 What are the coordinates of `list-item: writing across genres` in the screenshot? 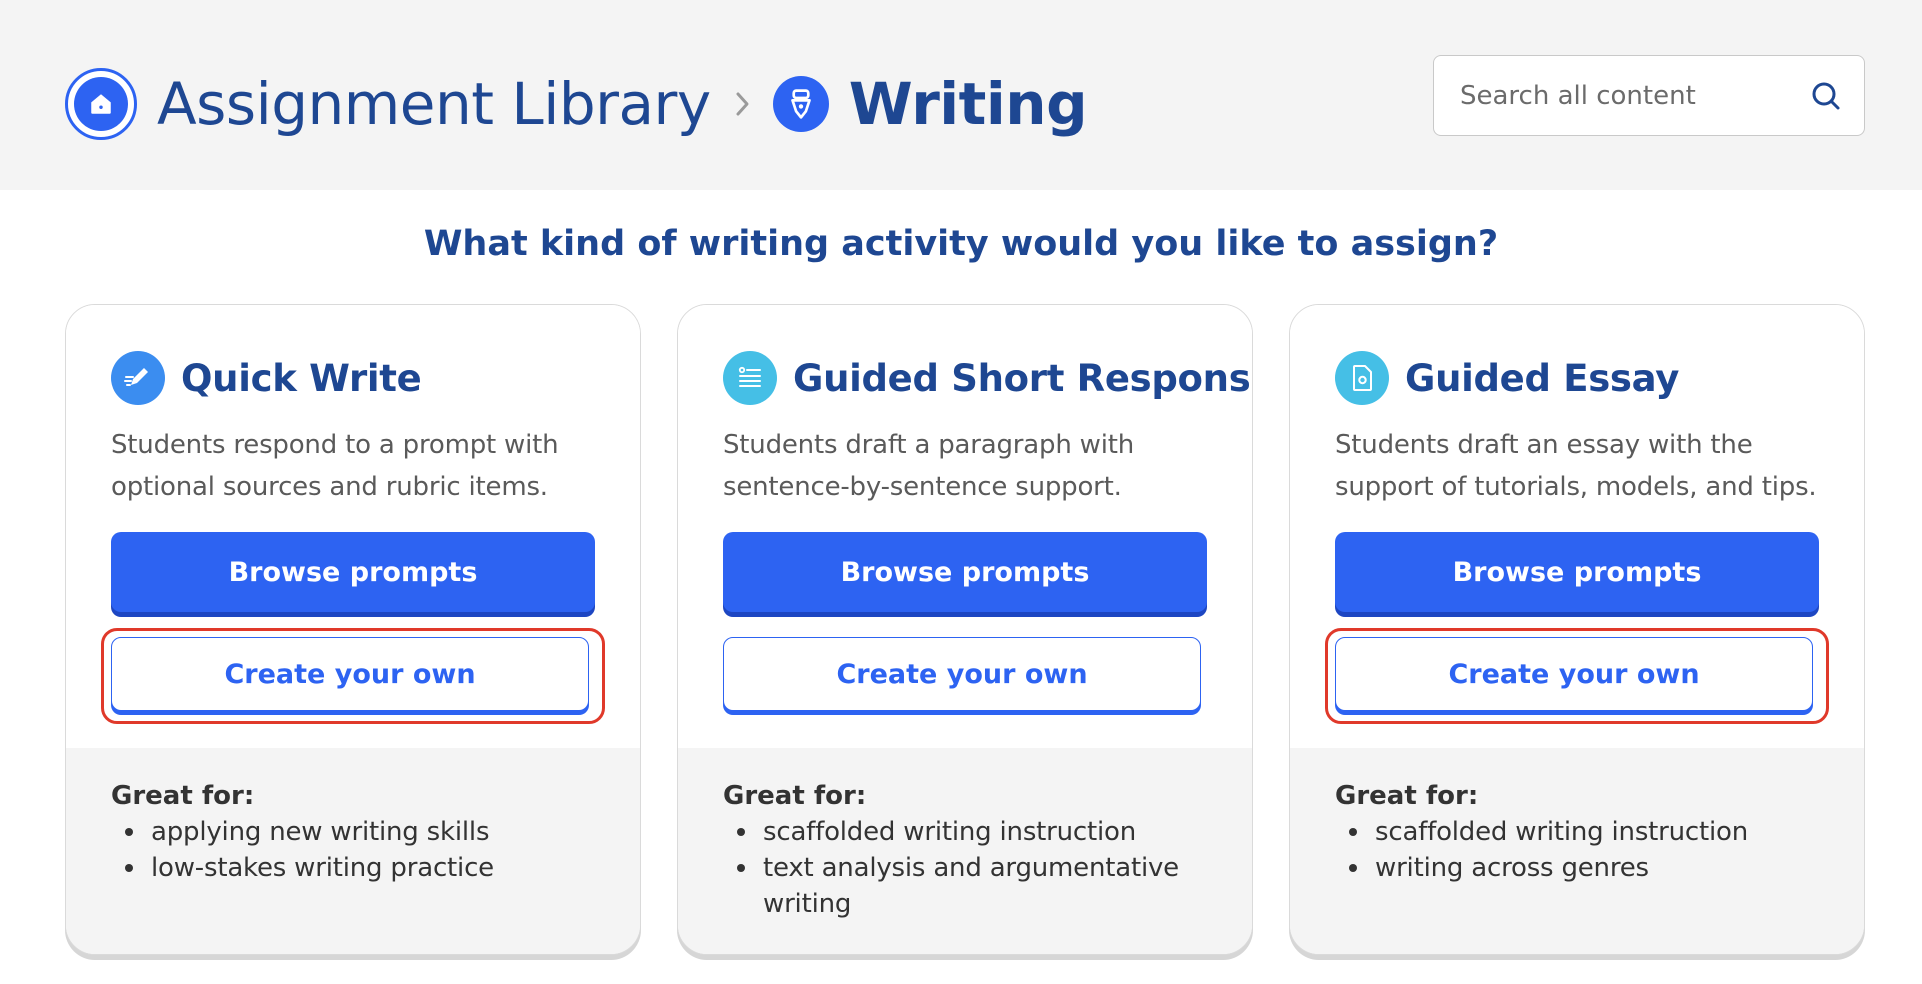 It's located at (1577, 868).